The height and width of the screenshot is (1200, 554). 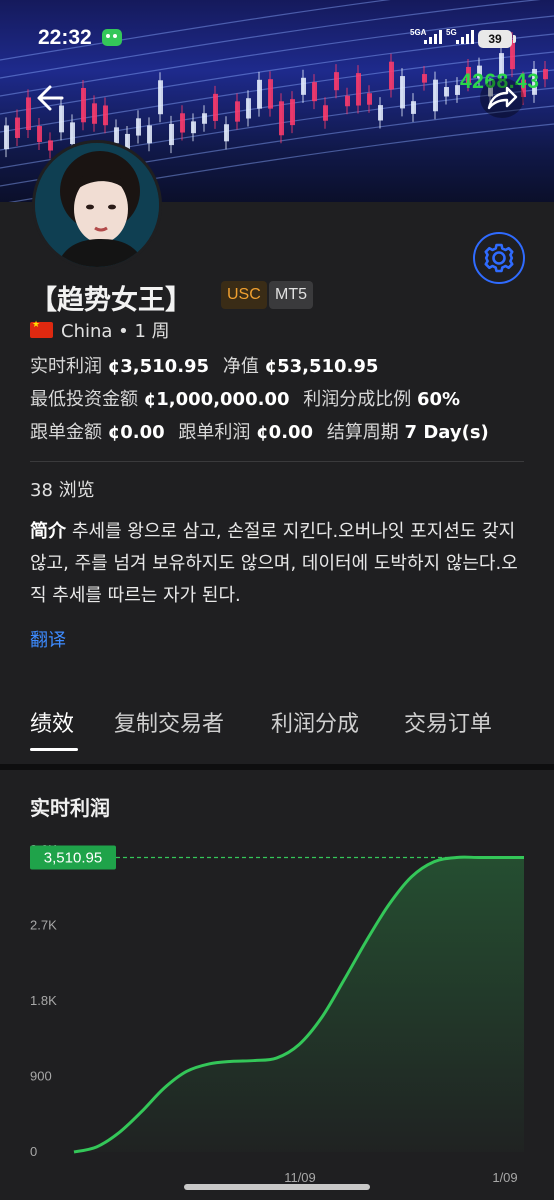 What do you see at coordinates (48, 639) in the screenshot?
I see `translate-link: 翻译` at bounding box center [48, 639].